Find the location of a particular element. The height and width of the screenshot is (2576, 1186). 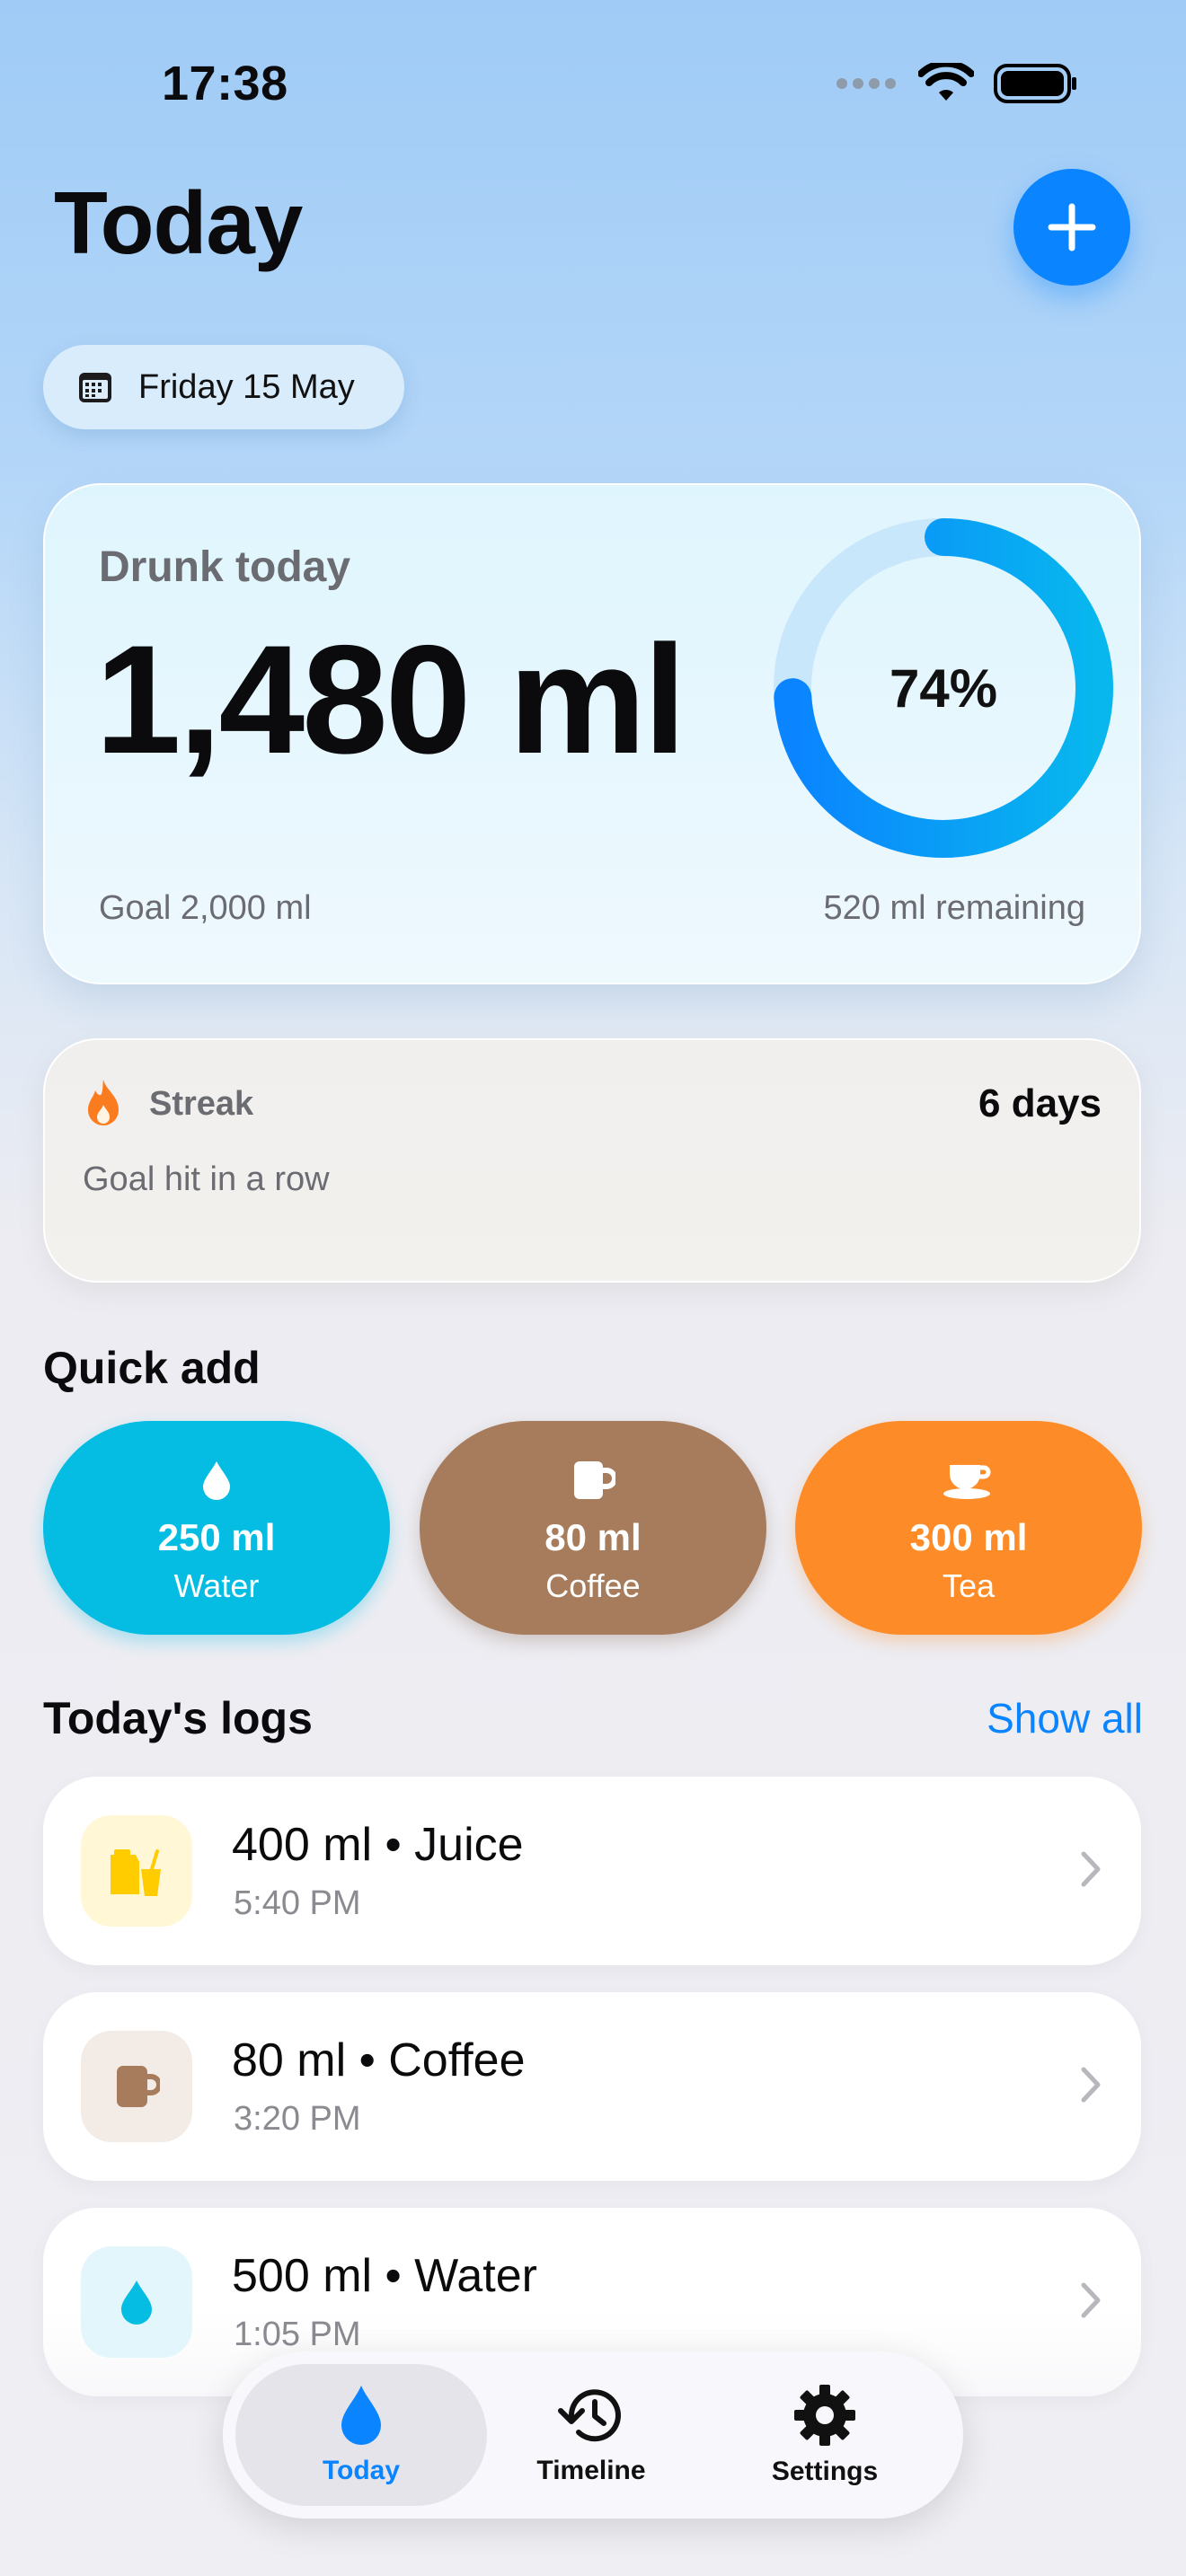

tab-timeline: Timeline is located at coordinates (591, 2435).